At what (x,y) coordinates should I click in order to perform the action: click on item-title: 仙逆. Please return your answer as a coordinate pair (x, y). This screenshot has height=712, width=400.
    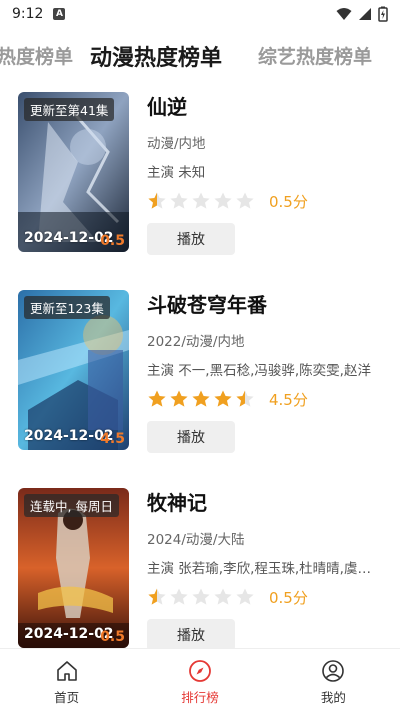
    Looking at the image, I should click on (267, 107).